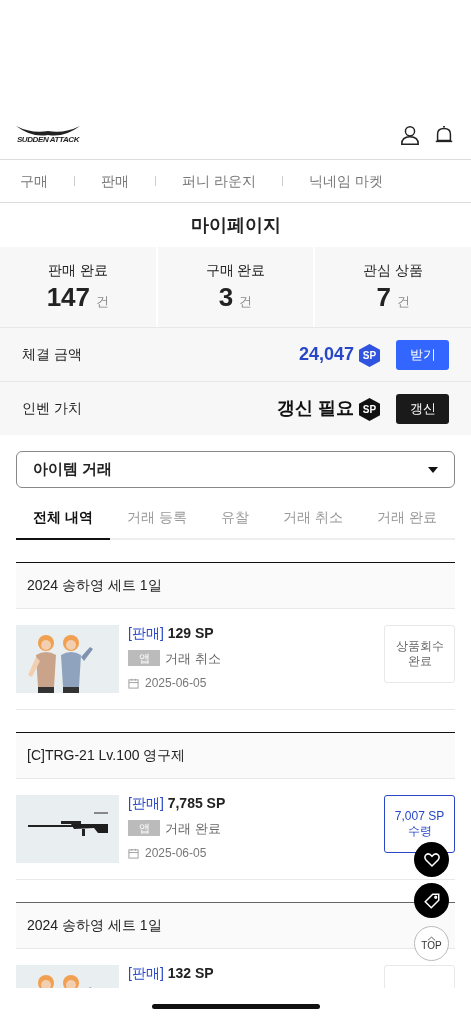 The height and width of the screenshot is (1024, 471). I want to click on item-price: 129 SP, so click(190, 633).